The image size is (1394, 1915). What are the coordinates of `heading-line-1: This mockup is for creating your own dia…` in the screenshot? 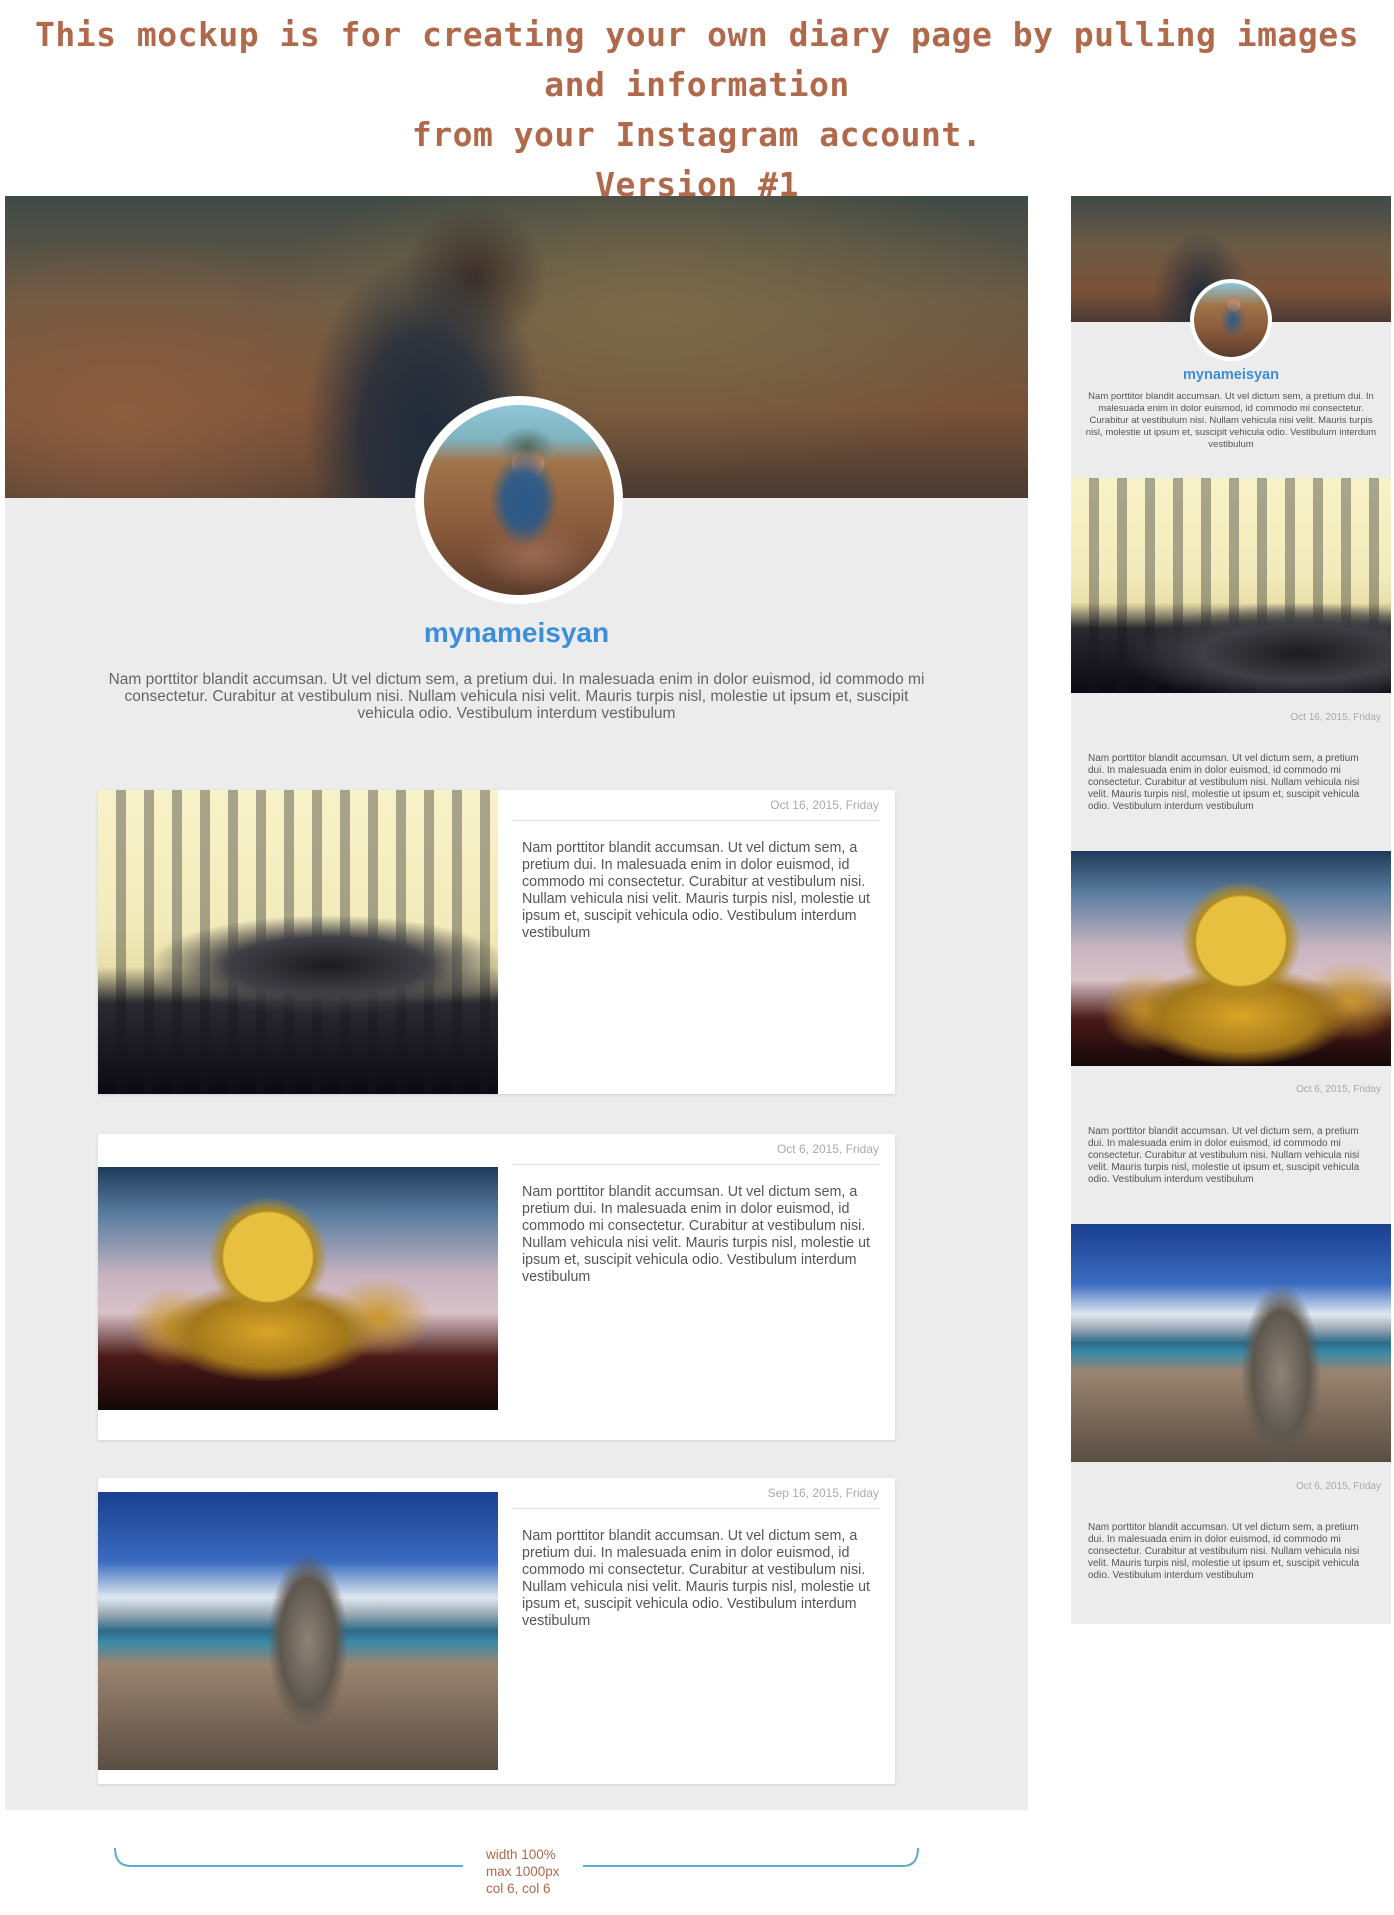 It's located at (697, 59).